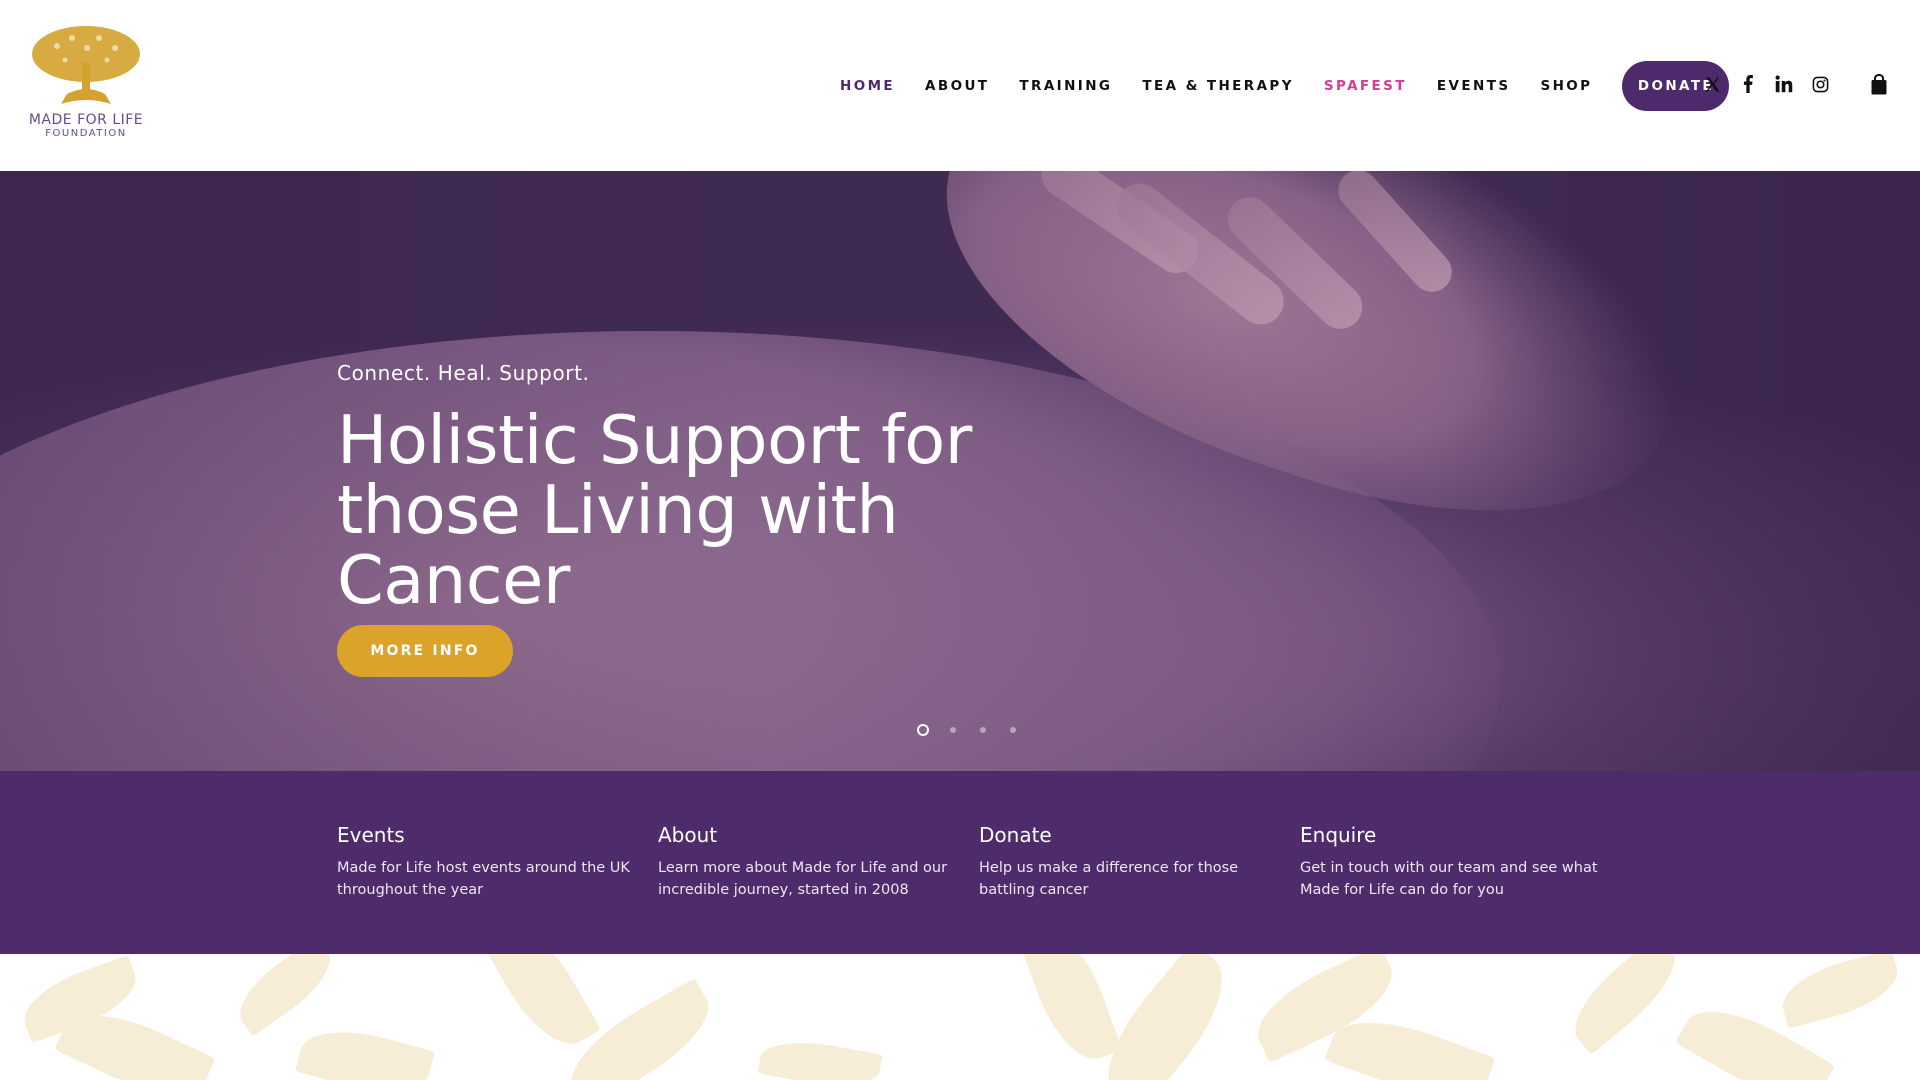 The width and height of the screenshot is (1920, 1080). What do you see at coordinates (960, 1017) in the screenshot?
I see `decorative-leaf-pattern` at bounding box center [960, 1017].